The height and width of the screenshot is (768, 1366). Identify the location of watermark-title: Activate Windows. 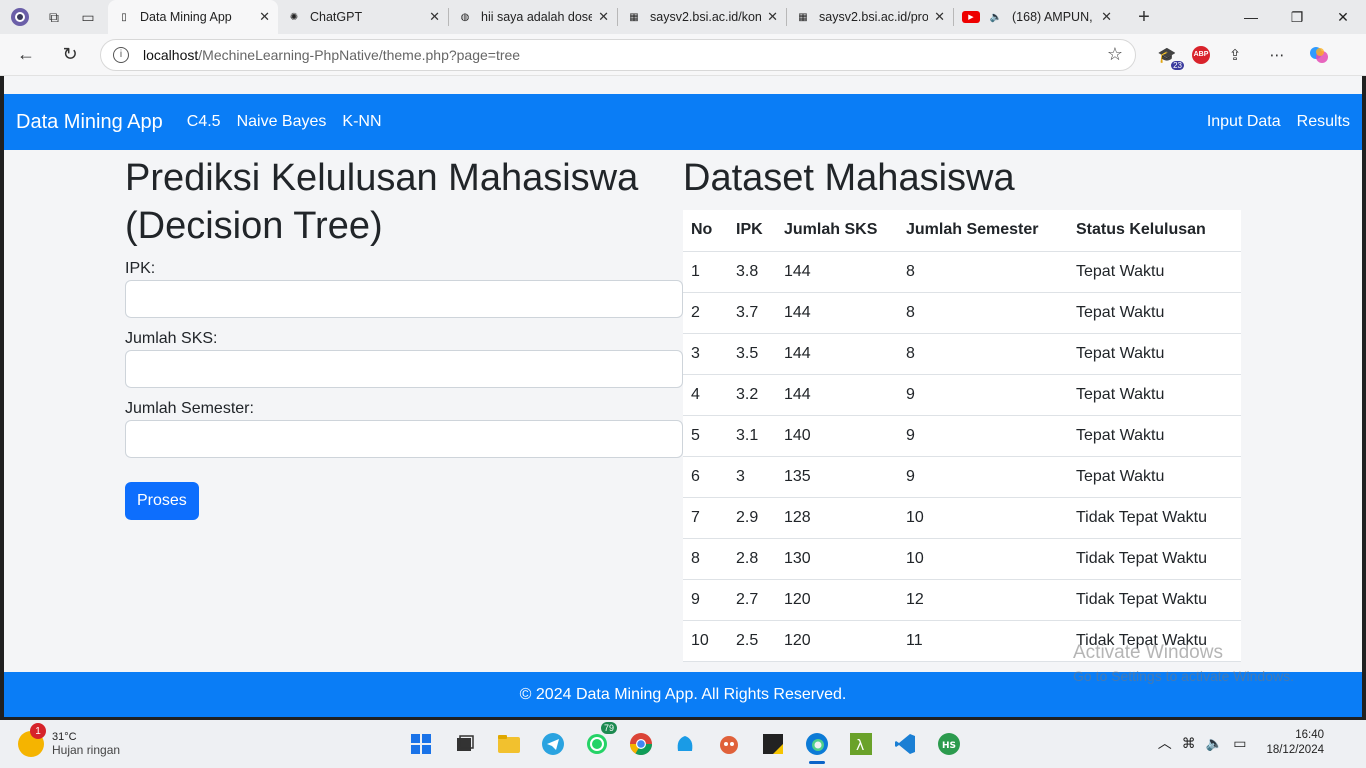
(1148, 652).